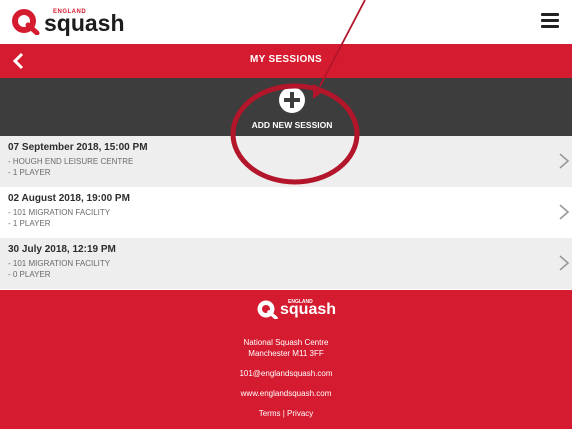 This screenshot has height=429, width=572. I want to click on footer-logo: ENGLAND squash, so click(298, 309).